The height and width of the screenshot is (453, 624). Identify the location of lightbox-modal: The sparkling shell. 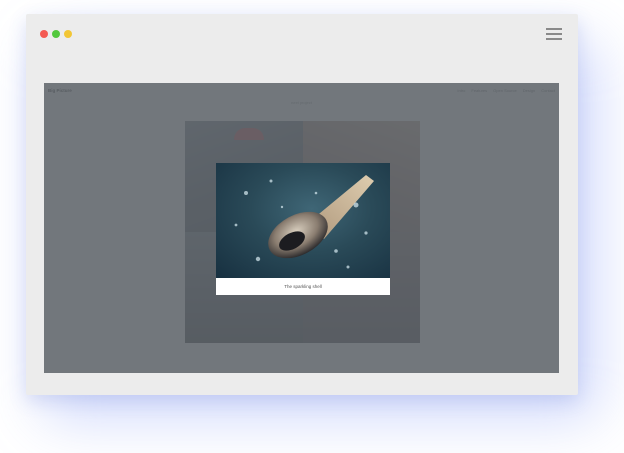
(303, 229).